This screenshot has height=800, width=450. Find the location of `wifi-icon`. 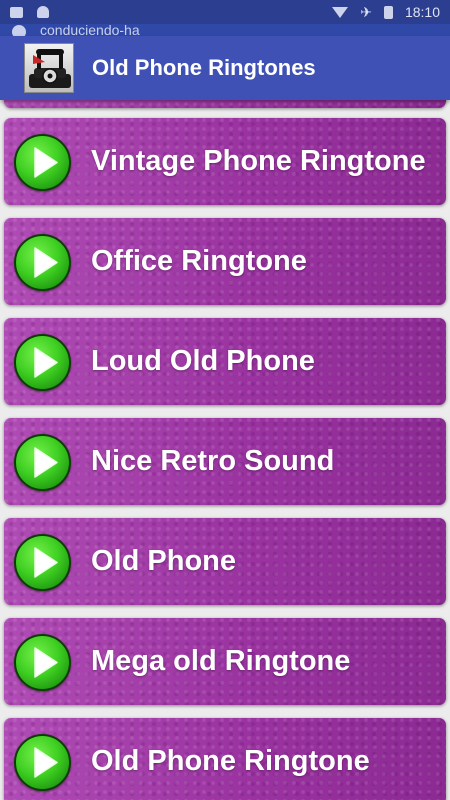

wifi-icon is located at coordinates (340, 12).